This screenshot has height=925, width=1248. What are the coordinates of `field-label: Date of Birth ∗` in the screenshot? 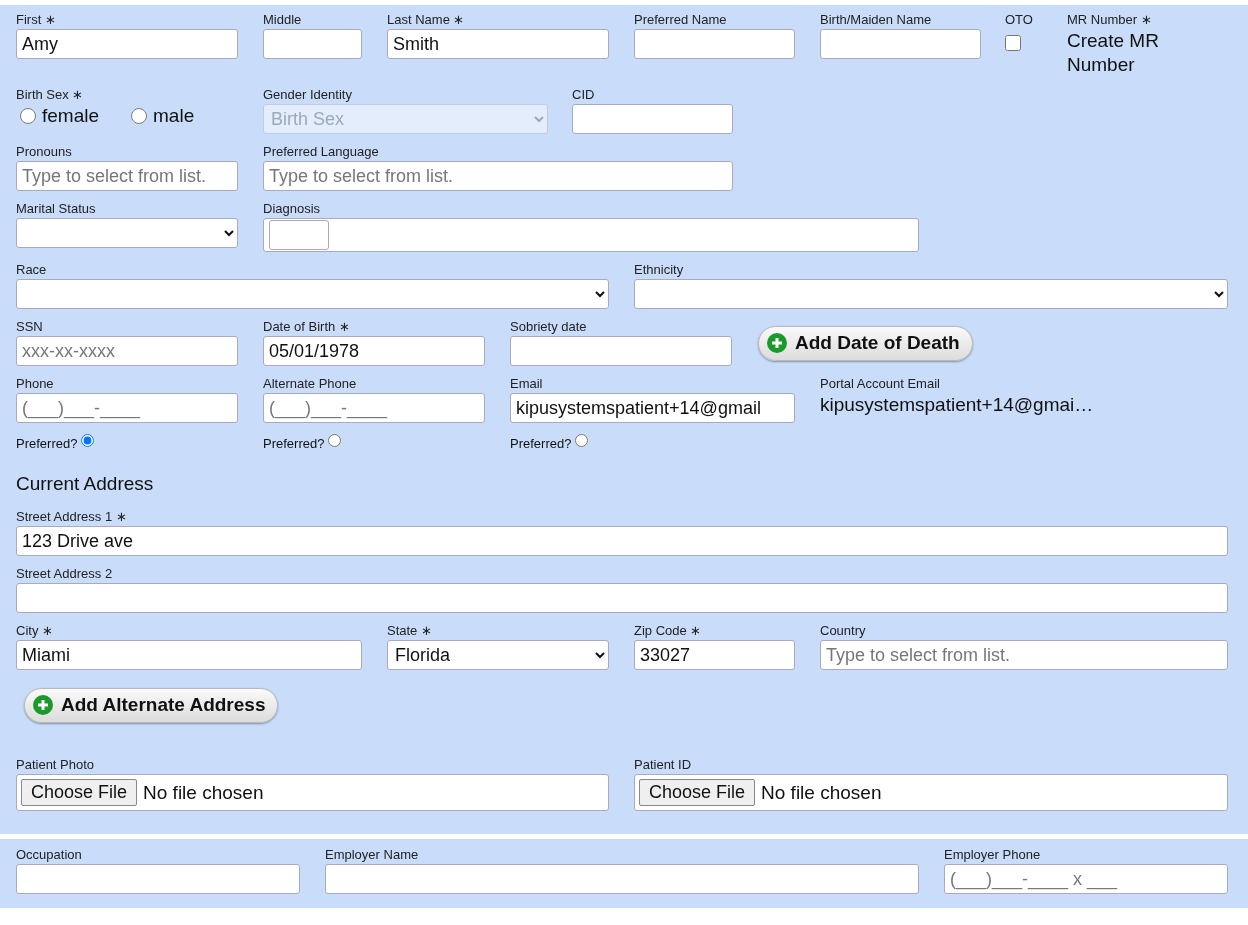 It's located at (307, 327).